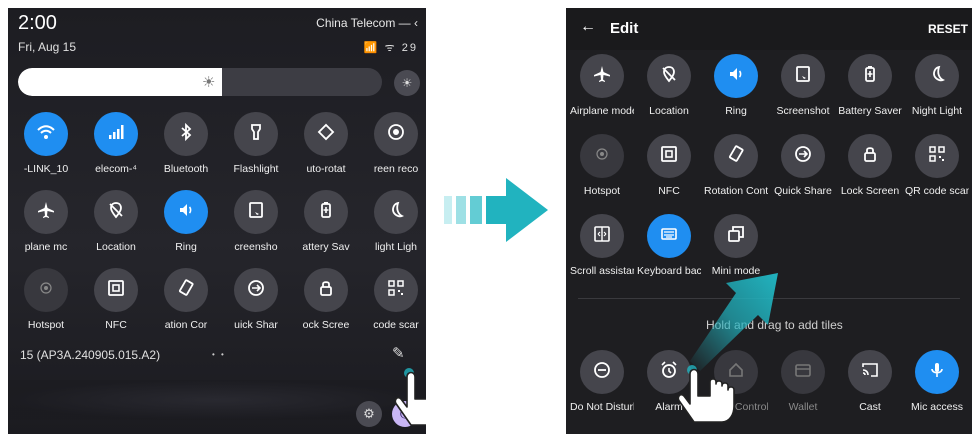 The height and width of the screenshot is (448, 976). I want to click on quick-tile-do-not-disturb: Do Not Disturb, so click(602, 381).